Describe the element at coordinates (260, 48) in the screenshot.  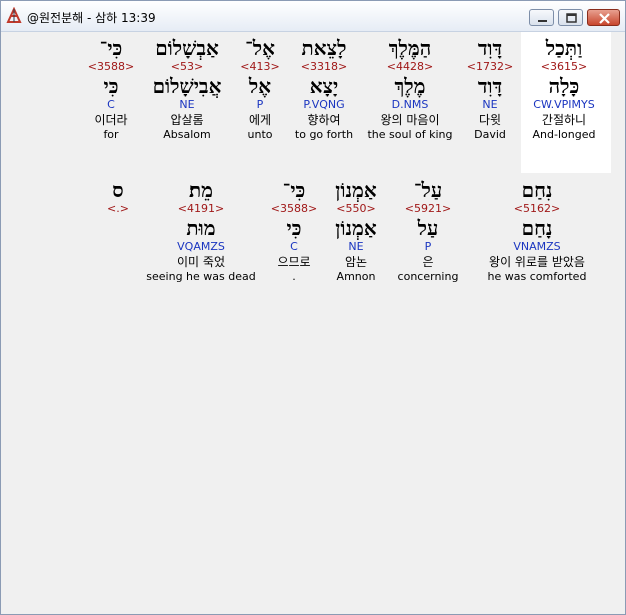
I see `hebrew-word: אֶל־` at that location.